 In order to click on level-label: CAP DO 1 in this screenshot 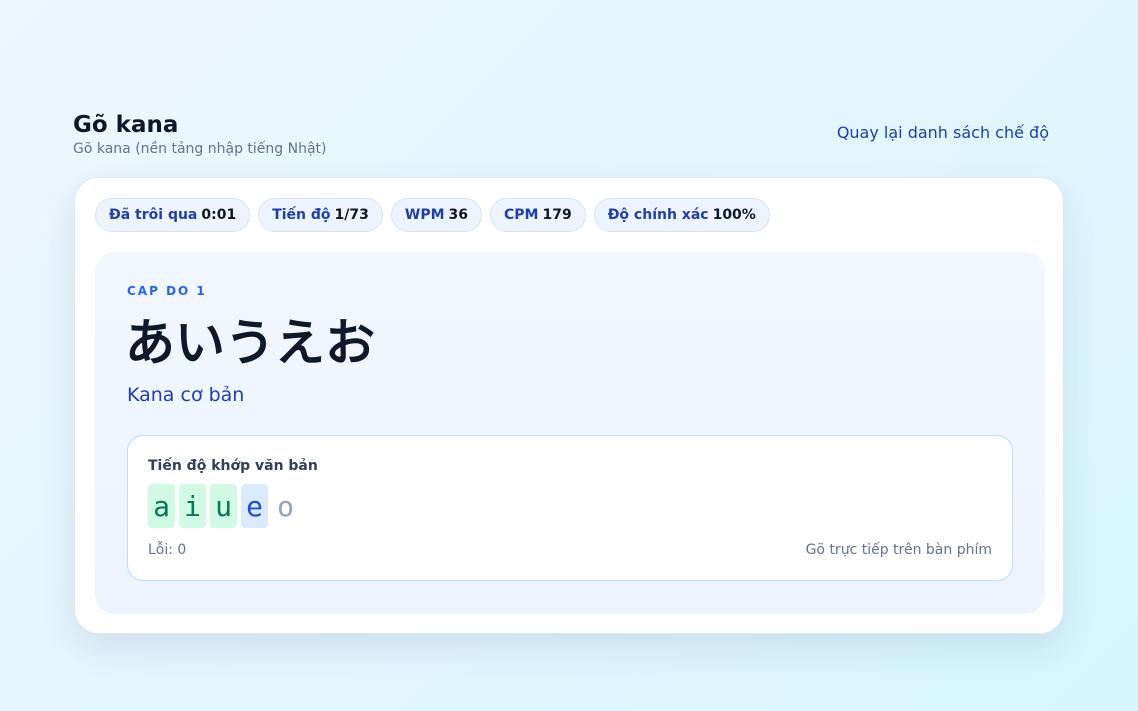, I will do `click(167, 291)`.